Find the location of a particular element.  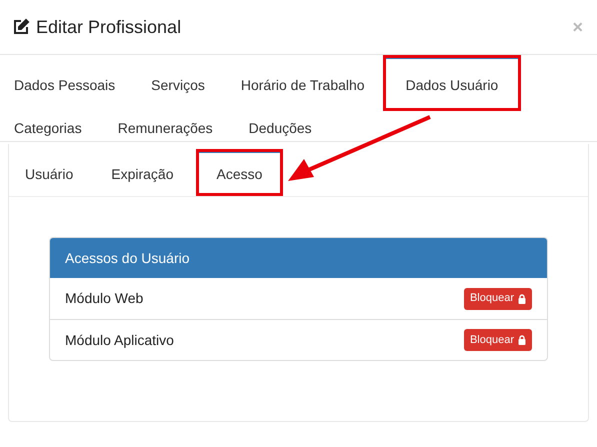

tab: Deduções is located at coordinates (280, 126).